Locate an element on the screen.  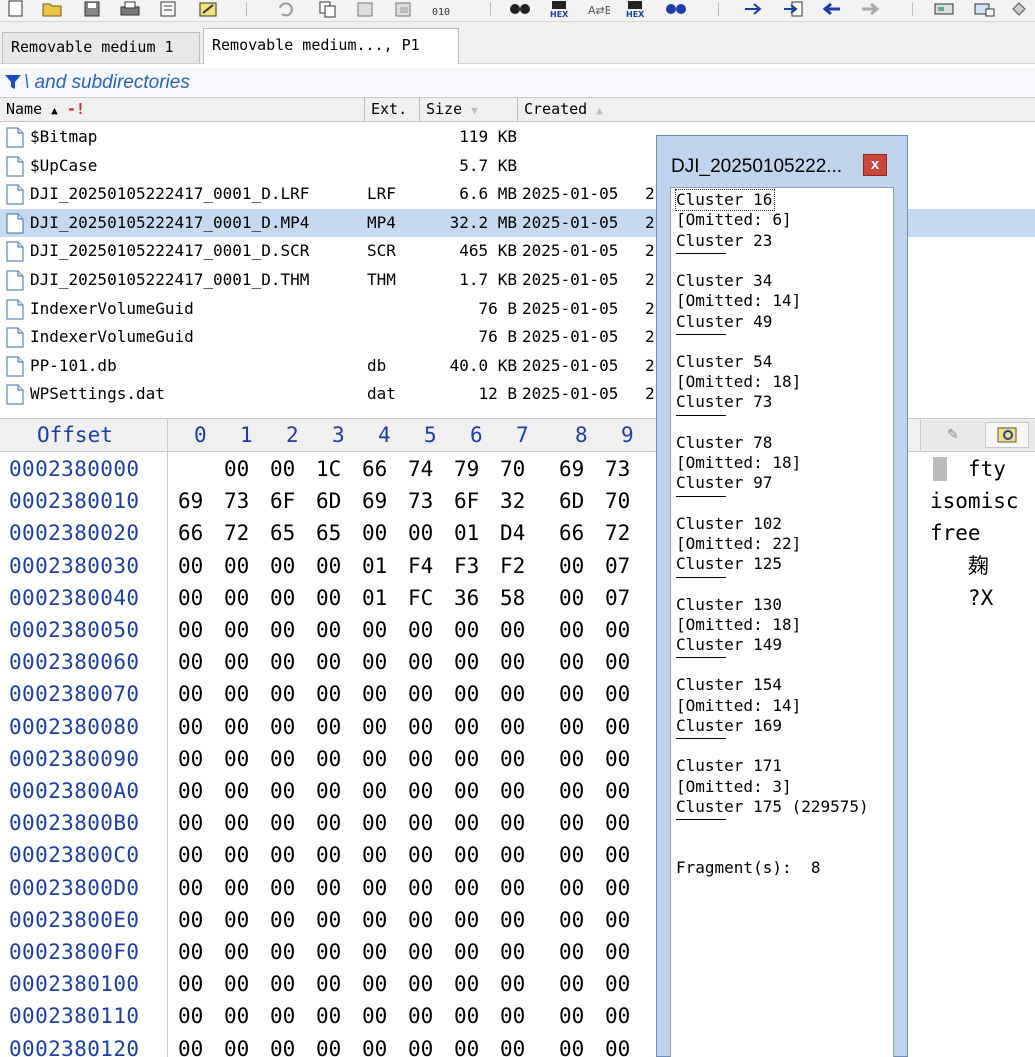
hex-byte: 72 is located at coordinates (621, 533).